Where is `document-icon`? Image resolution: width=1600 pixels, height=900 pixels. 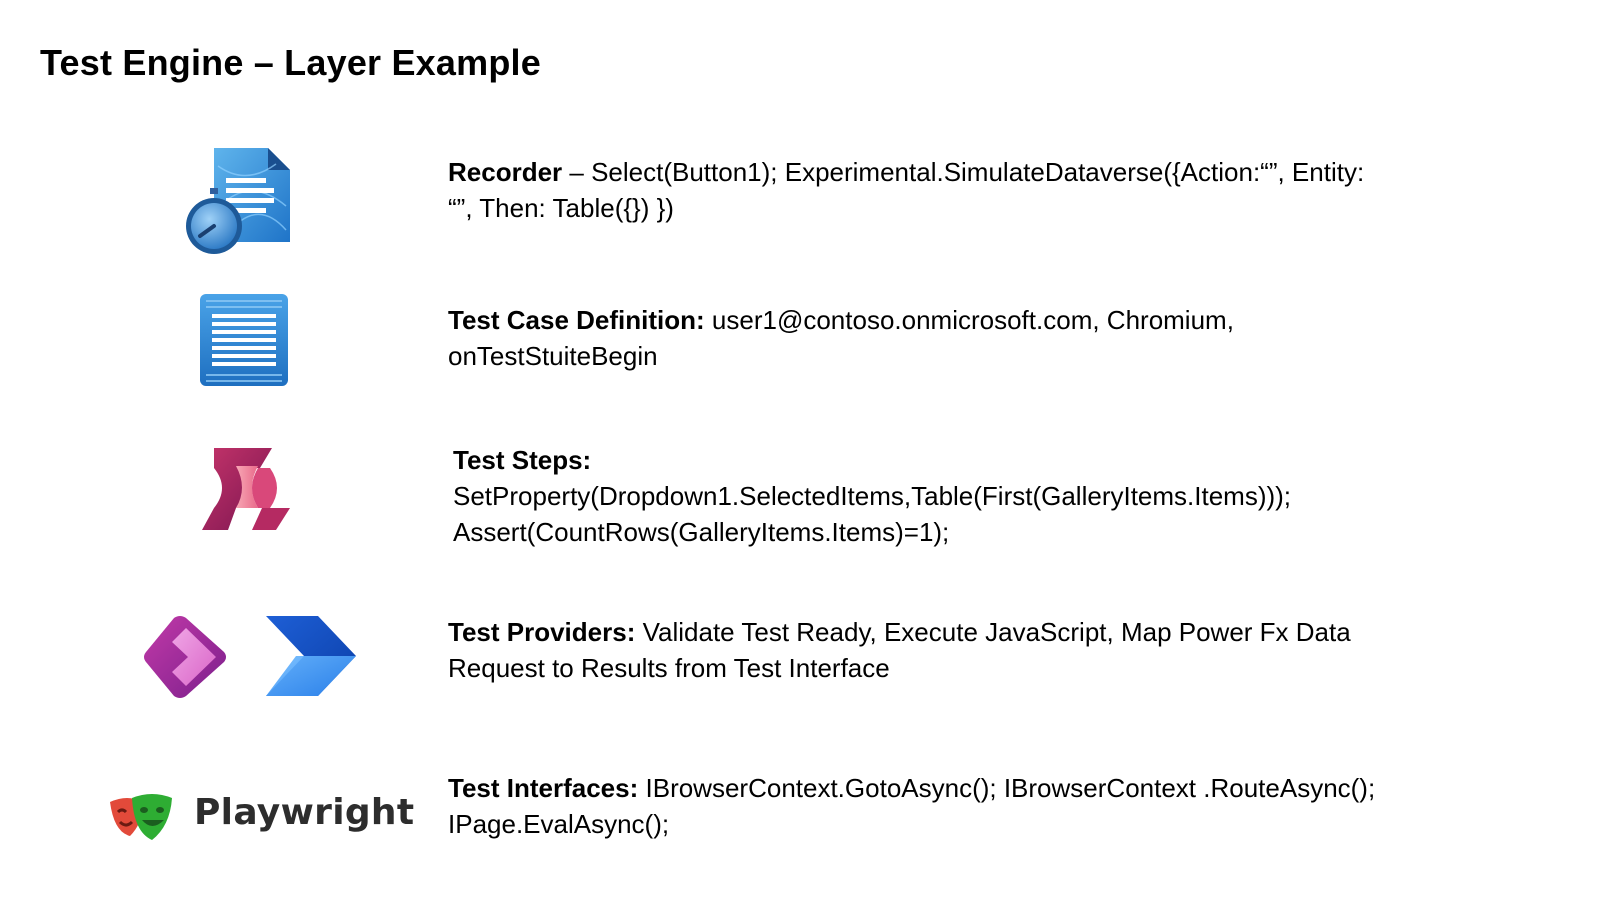 document-icon is located at coordinates (244, 342).